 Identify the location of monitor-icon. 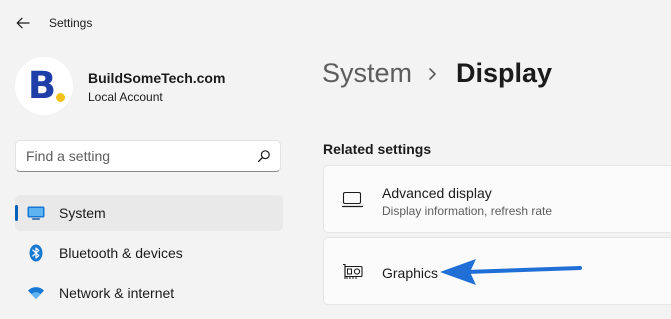
(353, 199).